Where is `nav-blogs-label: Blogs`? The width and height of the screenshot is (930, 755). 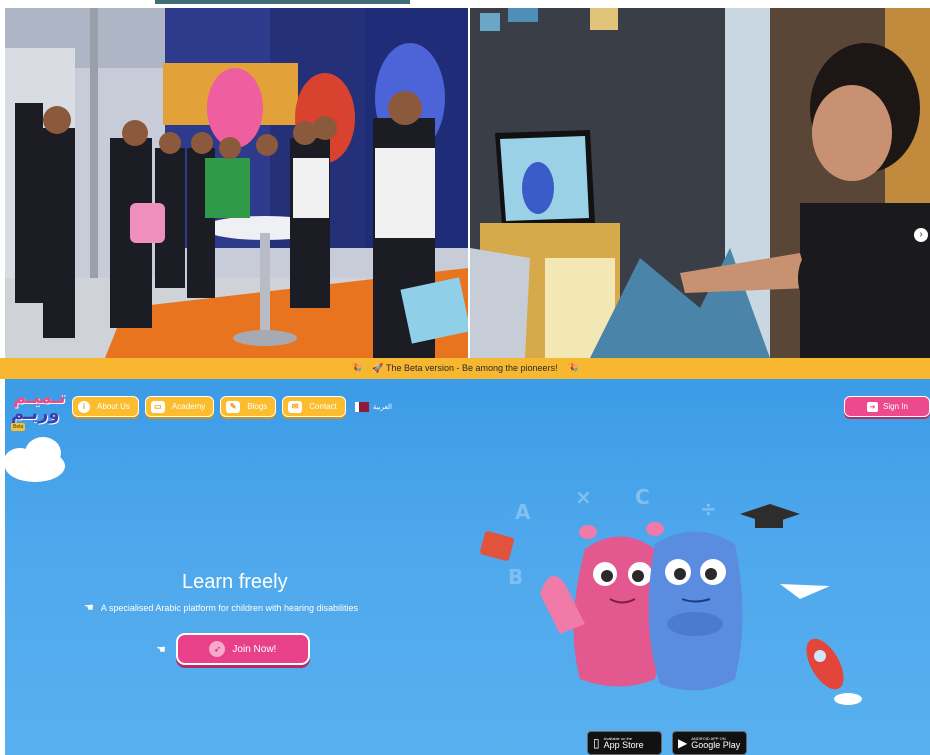
nav-blogs-label: Blogs is located at coordinates (257, 406).